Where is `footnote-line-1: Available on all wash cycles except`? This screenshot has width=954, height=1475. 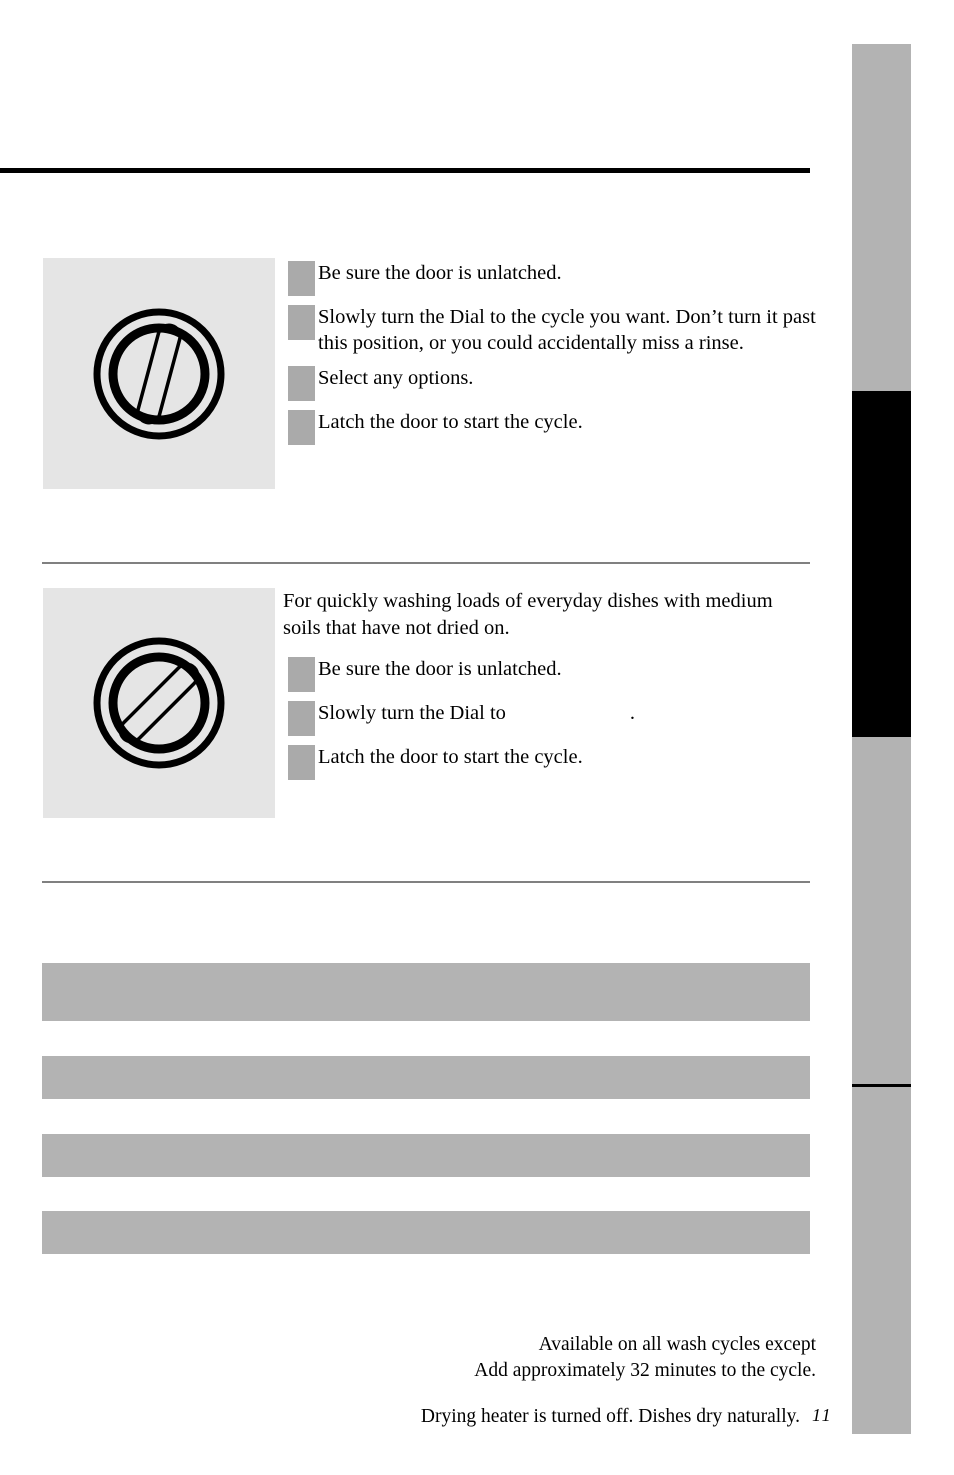 footnote-line-1: Available on all wash cycles except is located at coordinates (677, 1344).